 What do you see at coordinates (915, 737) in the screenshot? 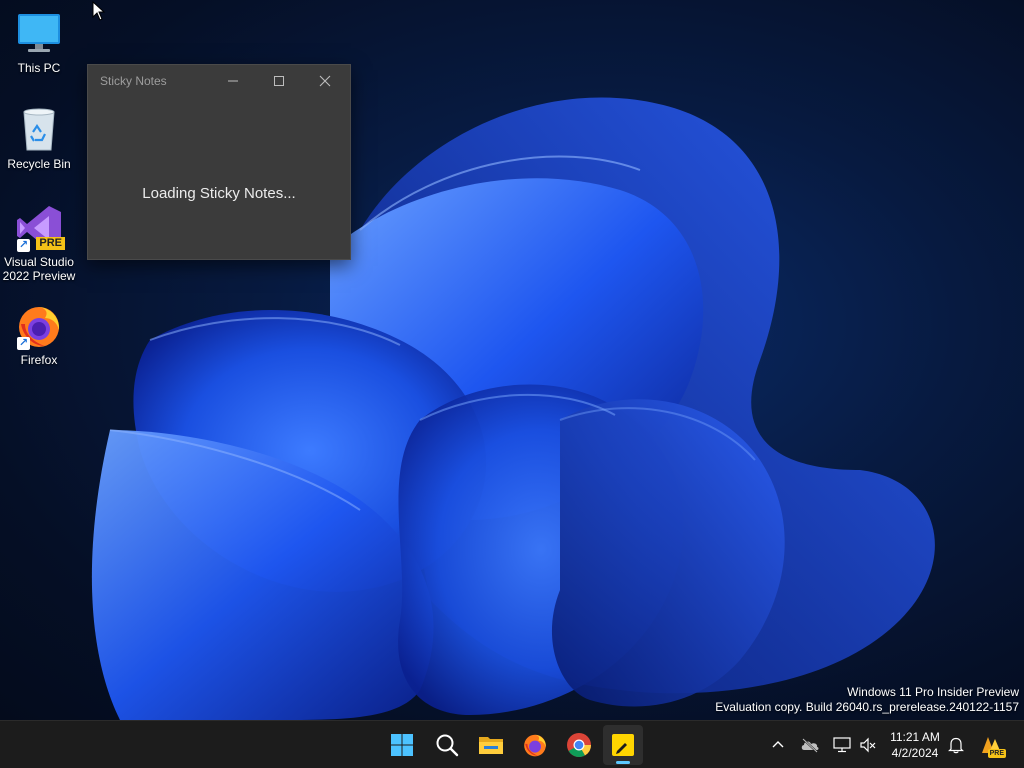
I see `clock-time: 11:21 AM` at bounding box center [915, 737].